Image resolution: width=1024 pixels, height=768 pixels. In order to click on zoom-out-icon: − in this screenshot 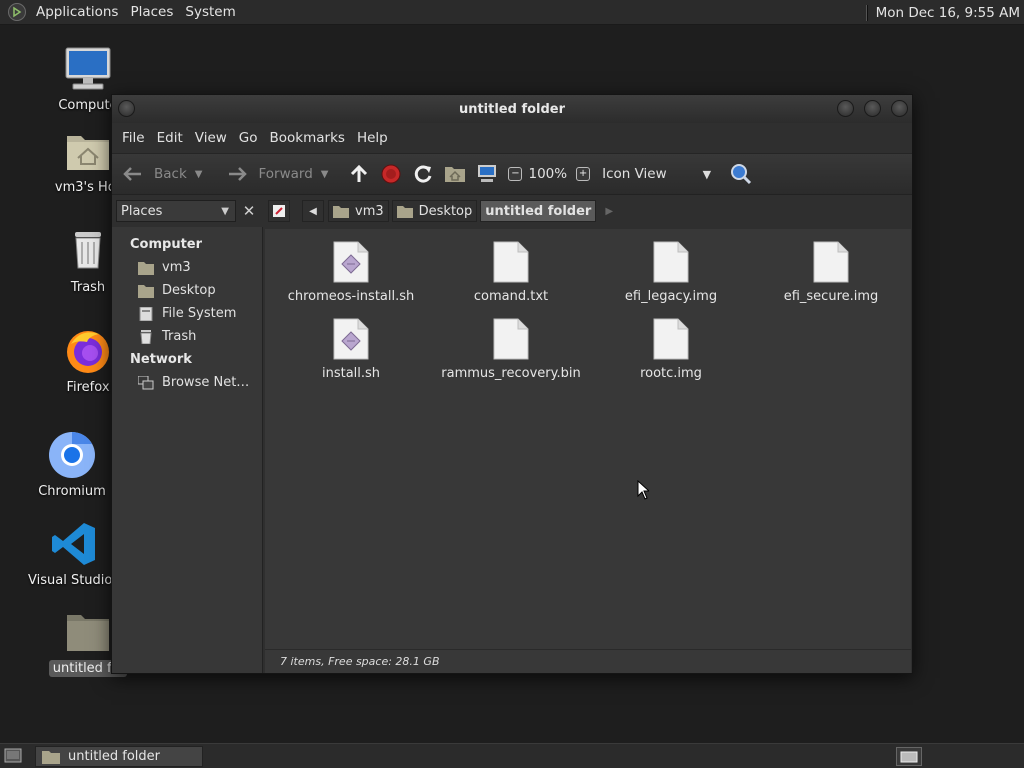, I will do `click(515, 174)`.